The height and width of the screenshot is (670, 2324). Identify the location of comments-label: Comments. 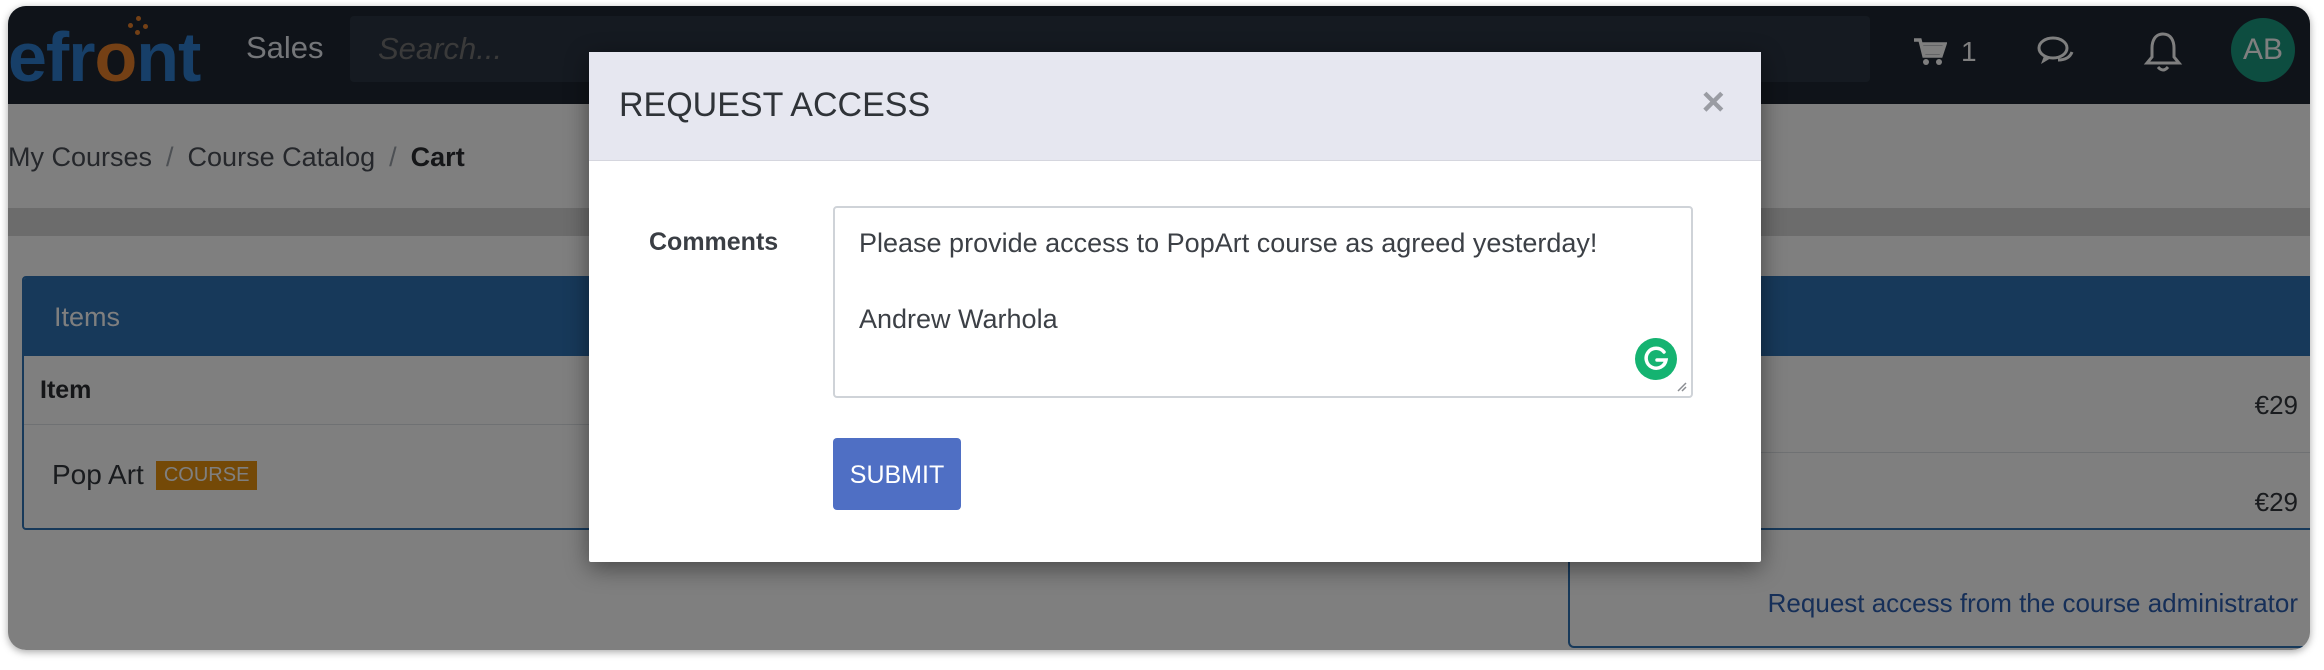
(714, 242).